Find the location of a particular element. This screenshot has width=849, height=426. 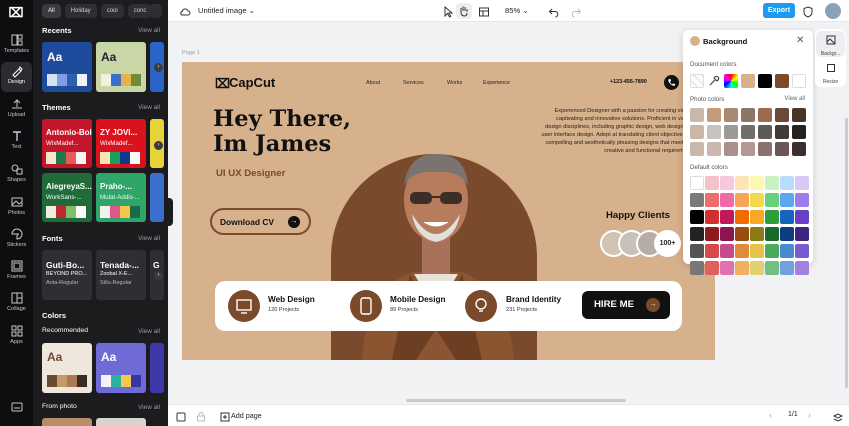

rail-item-upload: Upload is located at coordinates (16, 110).